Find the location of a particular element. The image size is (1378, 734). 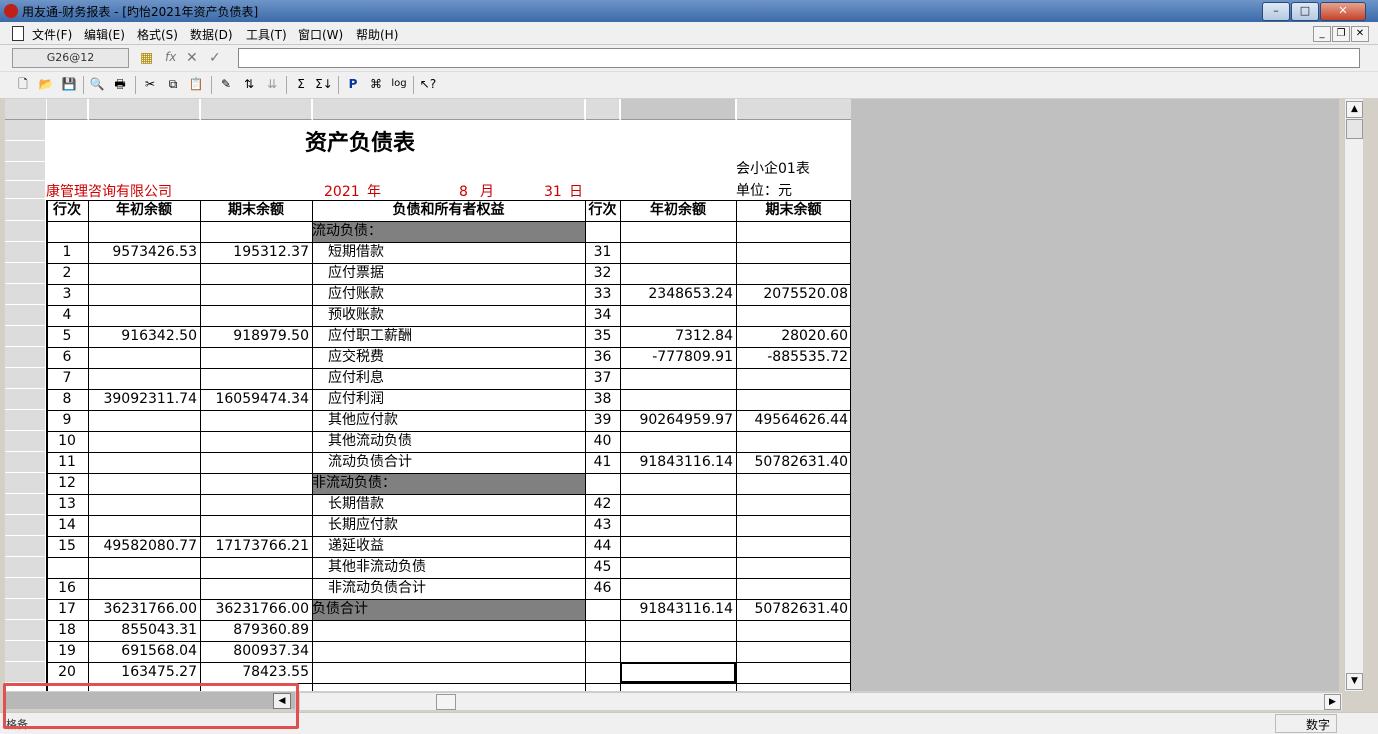

confirm-icon: ✓ is located at coordinates (215, 58).